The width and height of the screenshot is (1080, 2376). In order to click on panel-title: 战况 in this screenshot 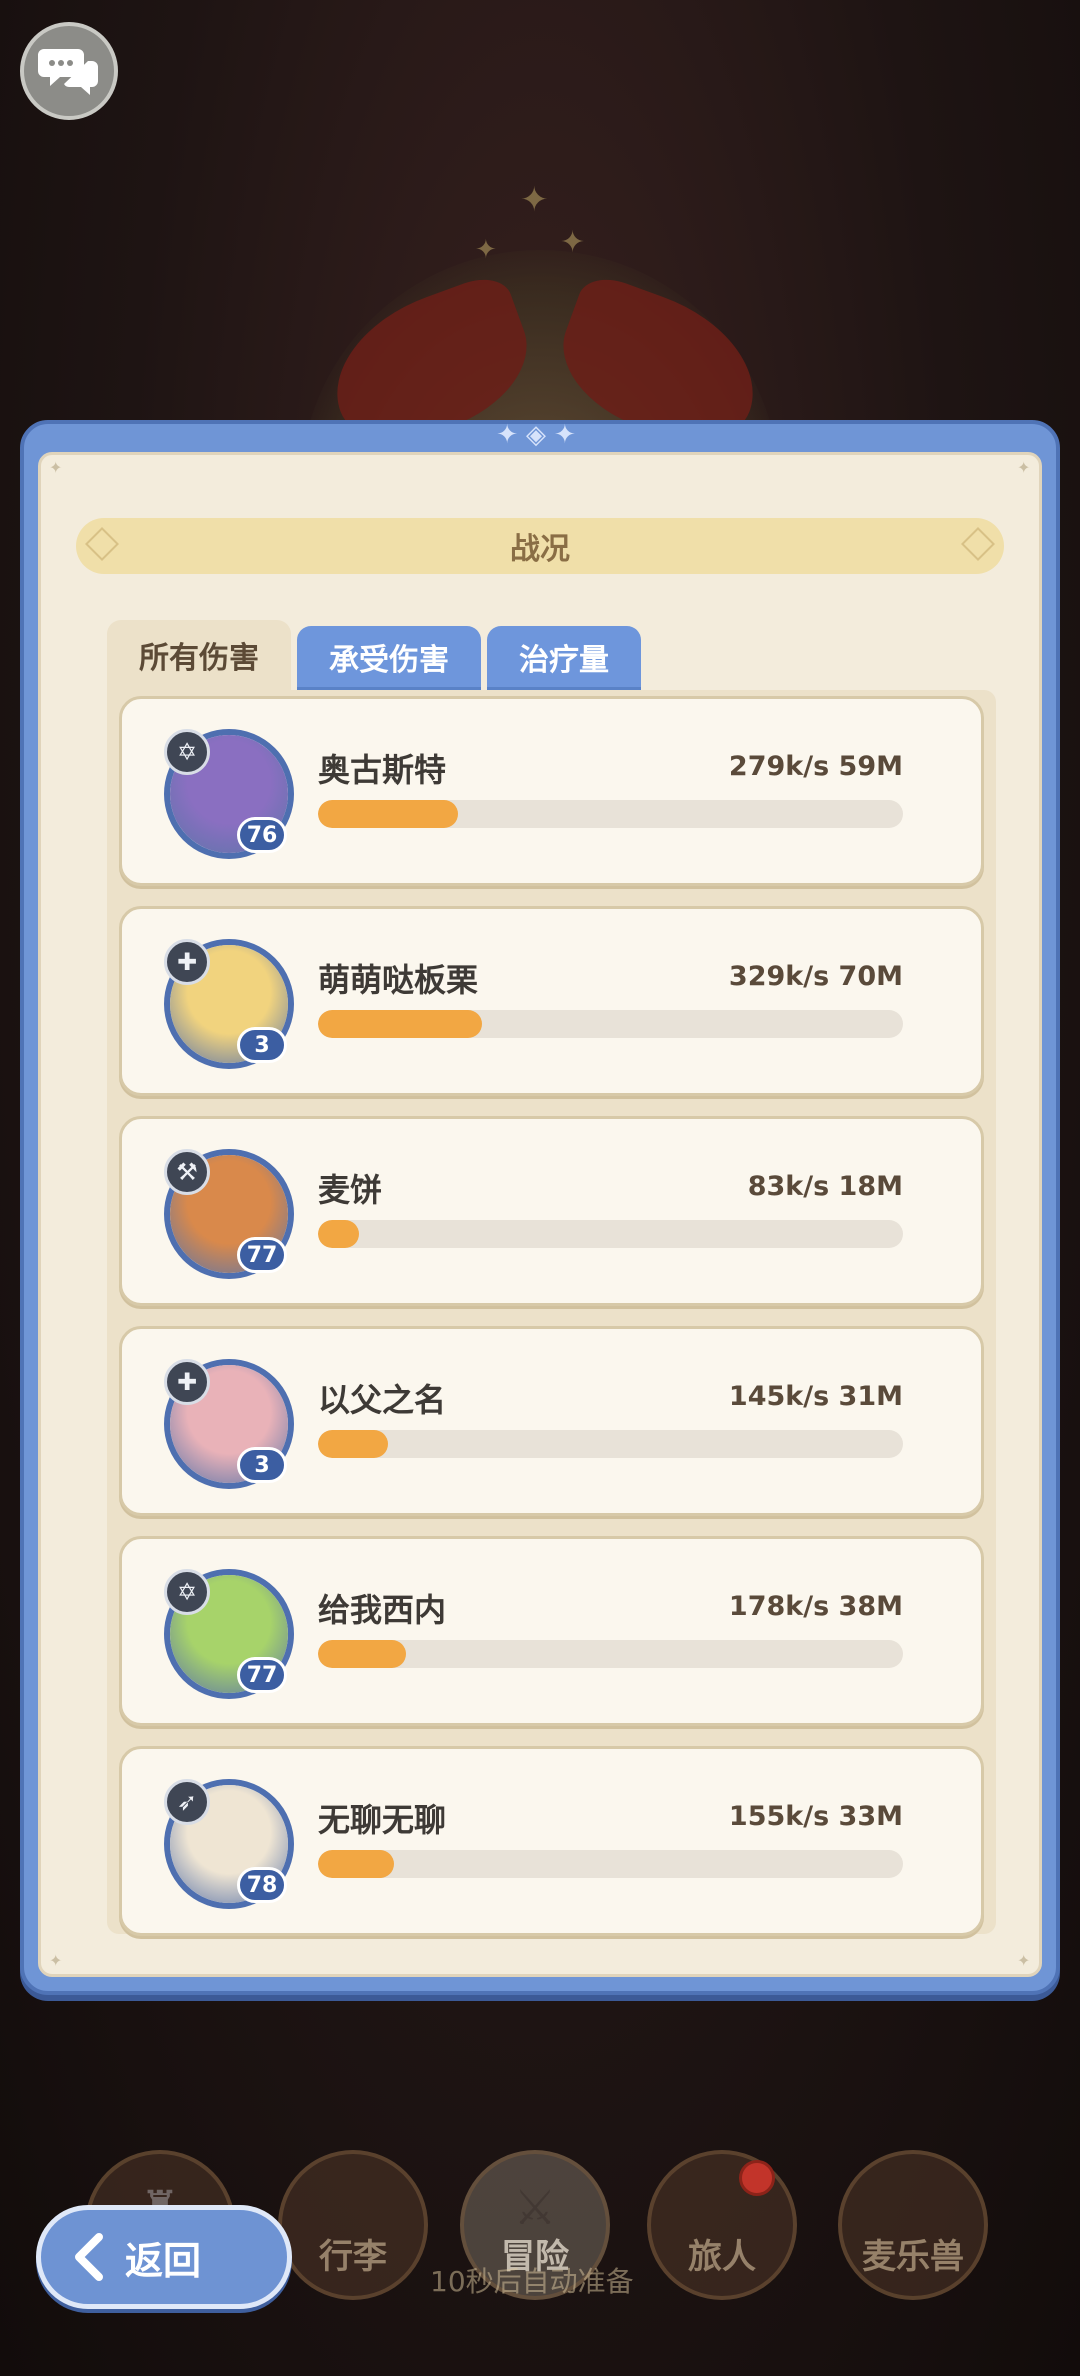, I will do `click(540, 549)`.